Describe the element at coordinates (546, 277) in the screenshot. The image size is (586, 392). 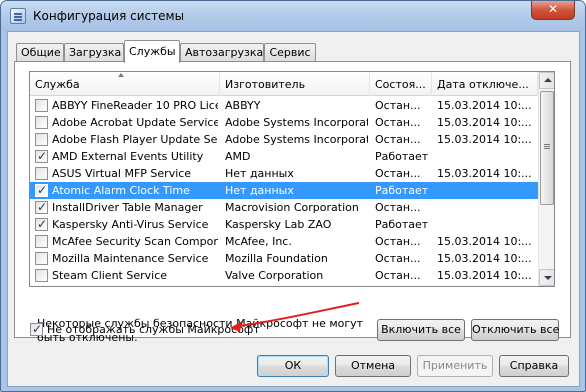
I see `scroll-down-button` at that location.